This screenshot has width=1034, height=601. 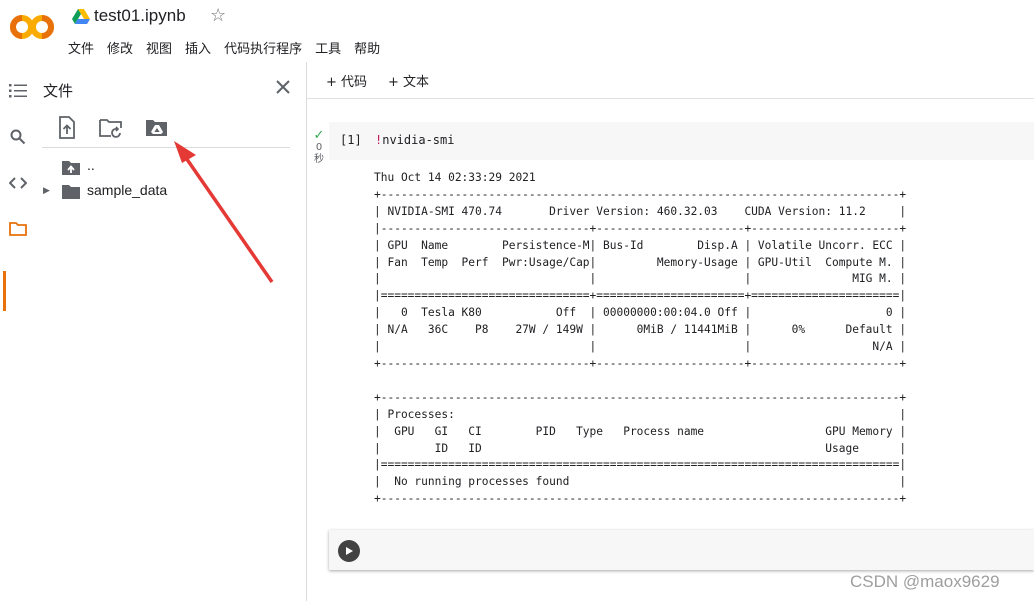 What do you see at coordinates (18, 183) in the screenshot?
I see `code-snippets-icon` at bounding box center [18, 183].